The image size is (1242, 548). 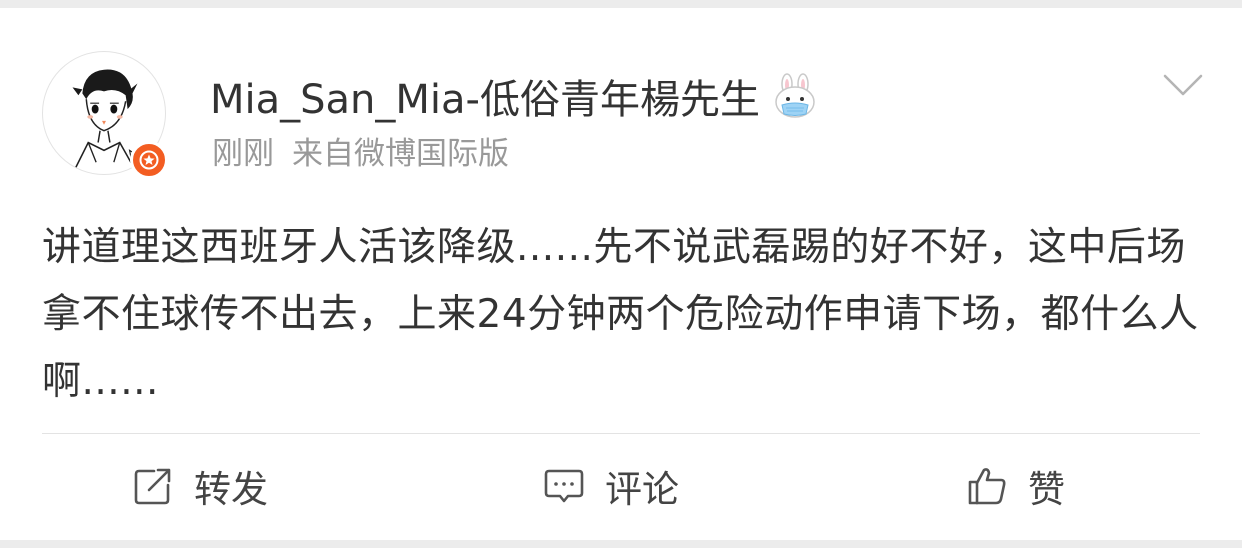 I want to click on post-time: 刚刚, so click(x=243, y=154).